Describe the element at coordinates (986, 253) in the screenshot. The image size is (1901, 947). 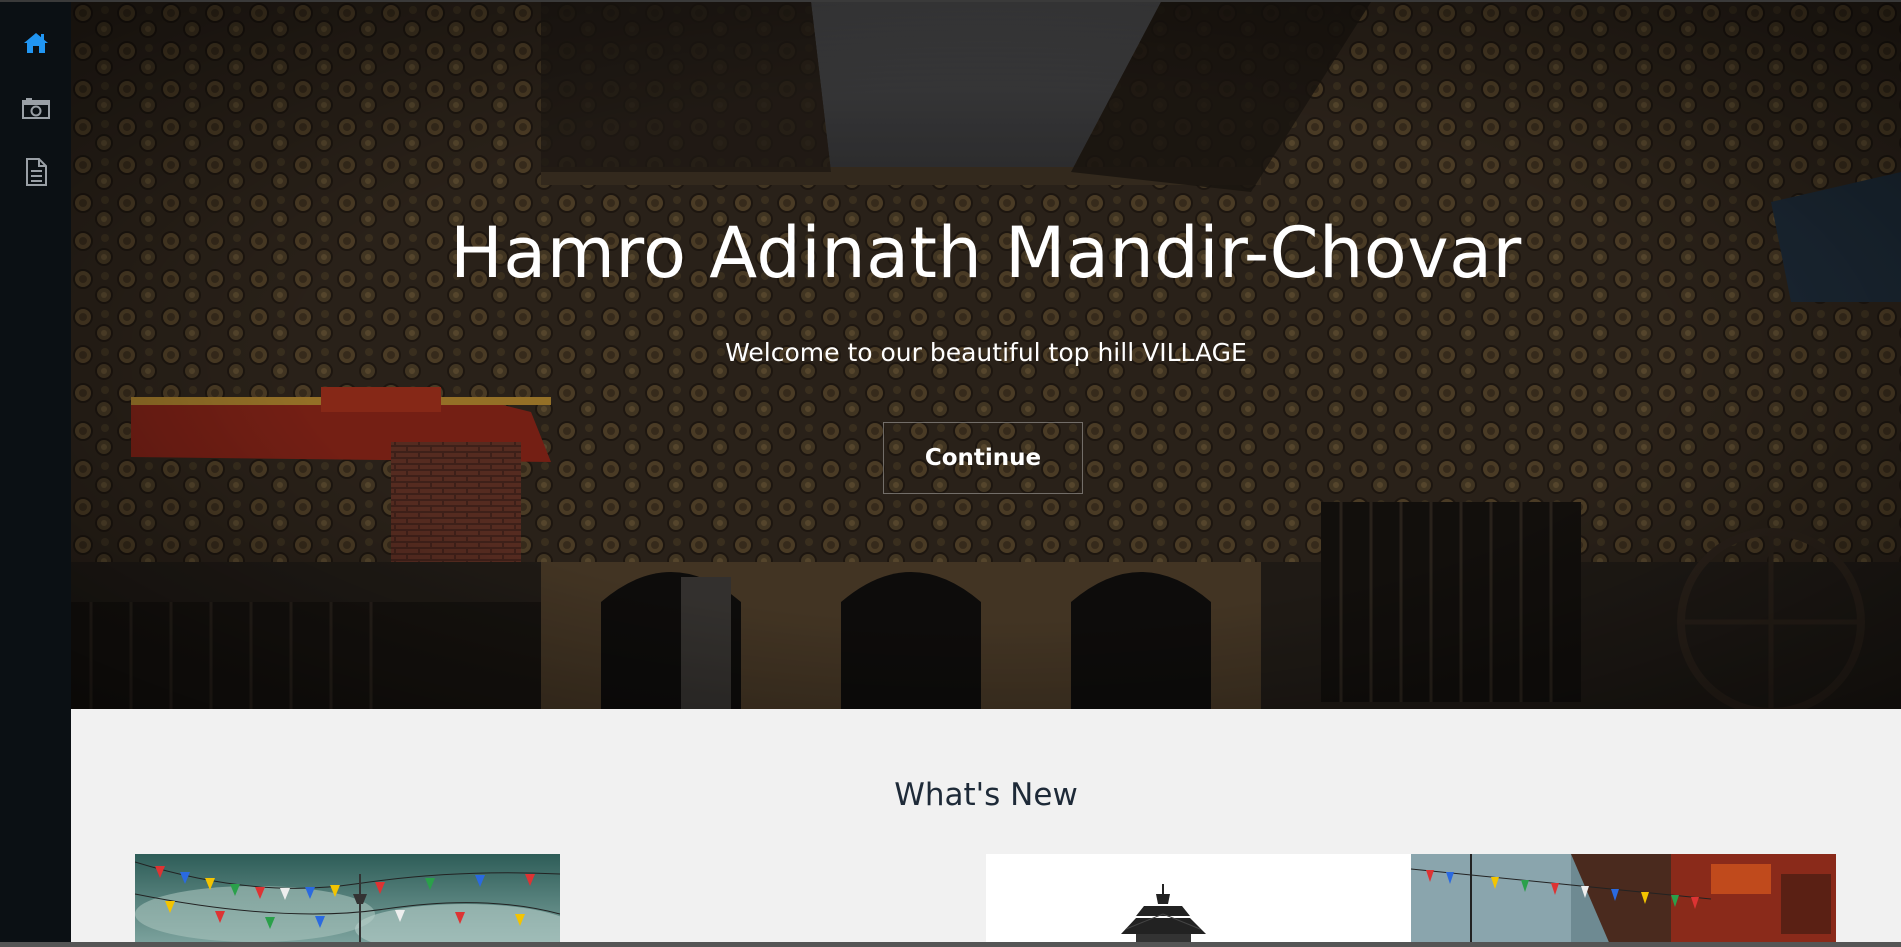
I see `hero-title: Hamro Adinath Mandir-Chovar` at that location.